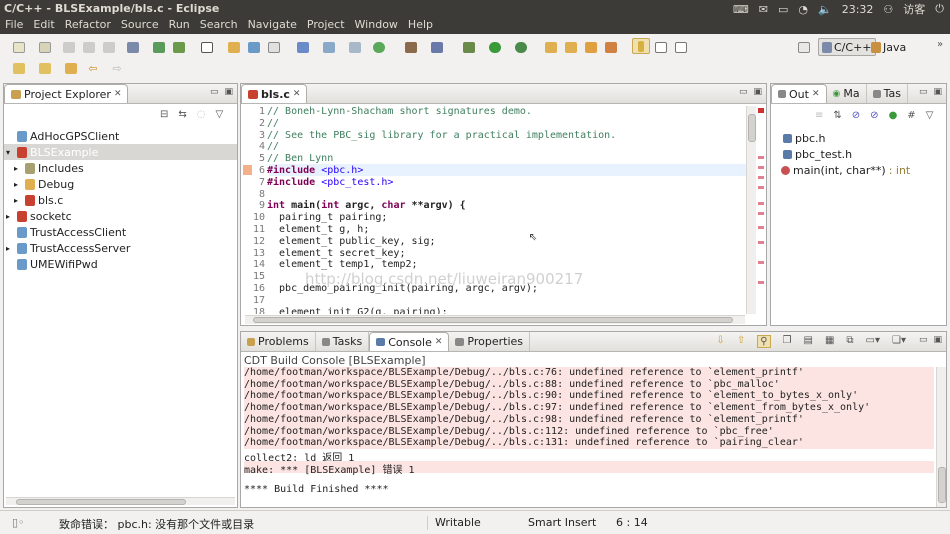 The height and width of the screenshot is (534, 950). I want to click on back-icon: ⇦, so click(93, 68).